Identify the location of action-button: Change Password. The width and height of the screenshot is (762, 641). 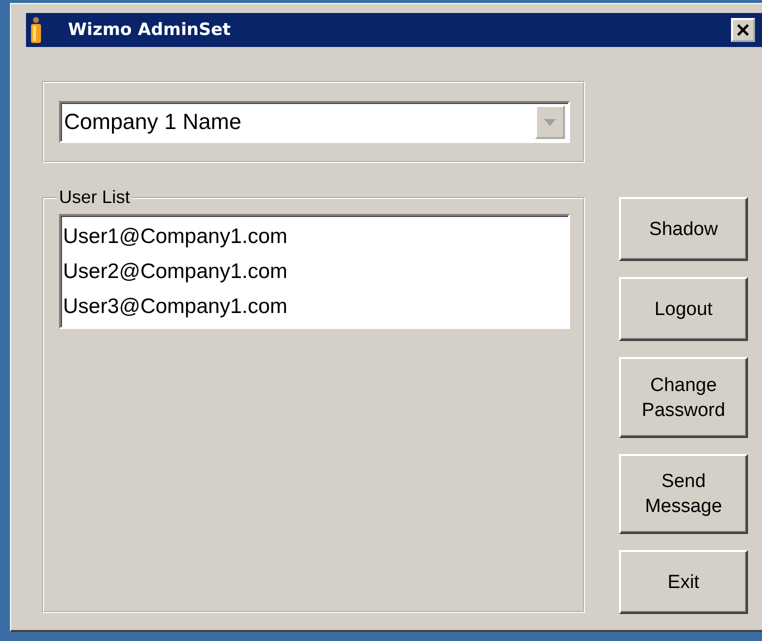
(683, 397).